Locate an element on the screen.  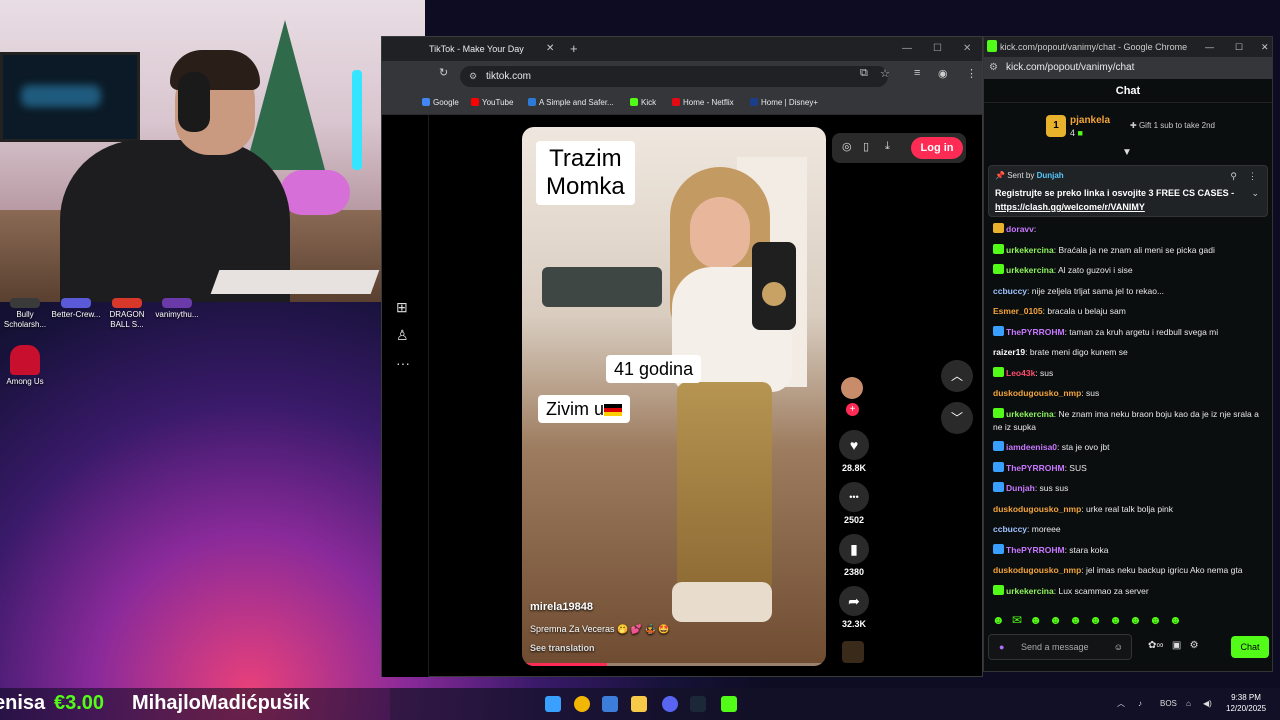
comment-action: ••• 2502 is located at coordinates (854, 503).